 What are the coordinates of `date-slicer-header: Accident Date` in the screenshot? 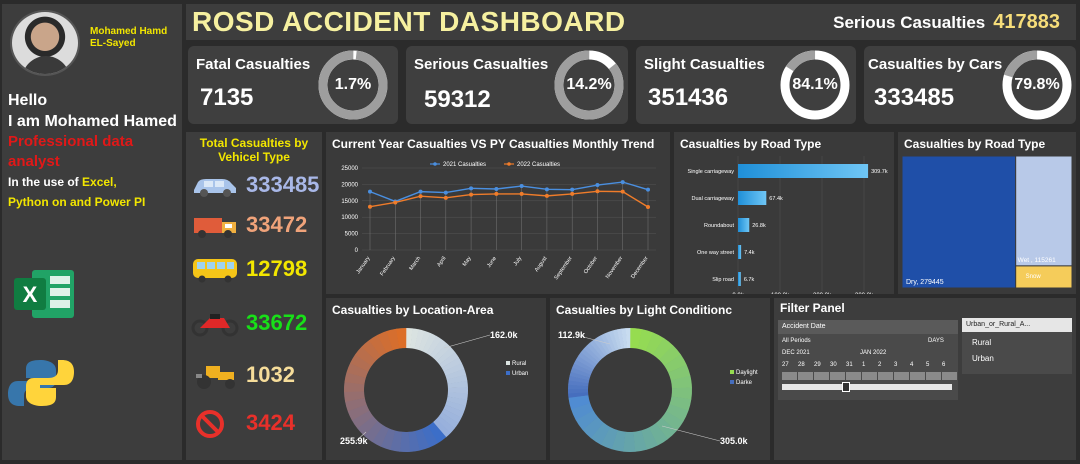 It's located at (868, 327).